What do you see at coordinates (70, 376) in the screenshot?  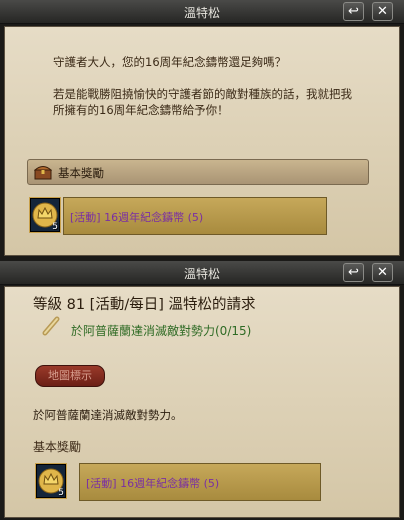 I see `map-marker-button: 地圖標示` at bounding box center [70, 376].